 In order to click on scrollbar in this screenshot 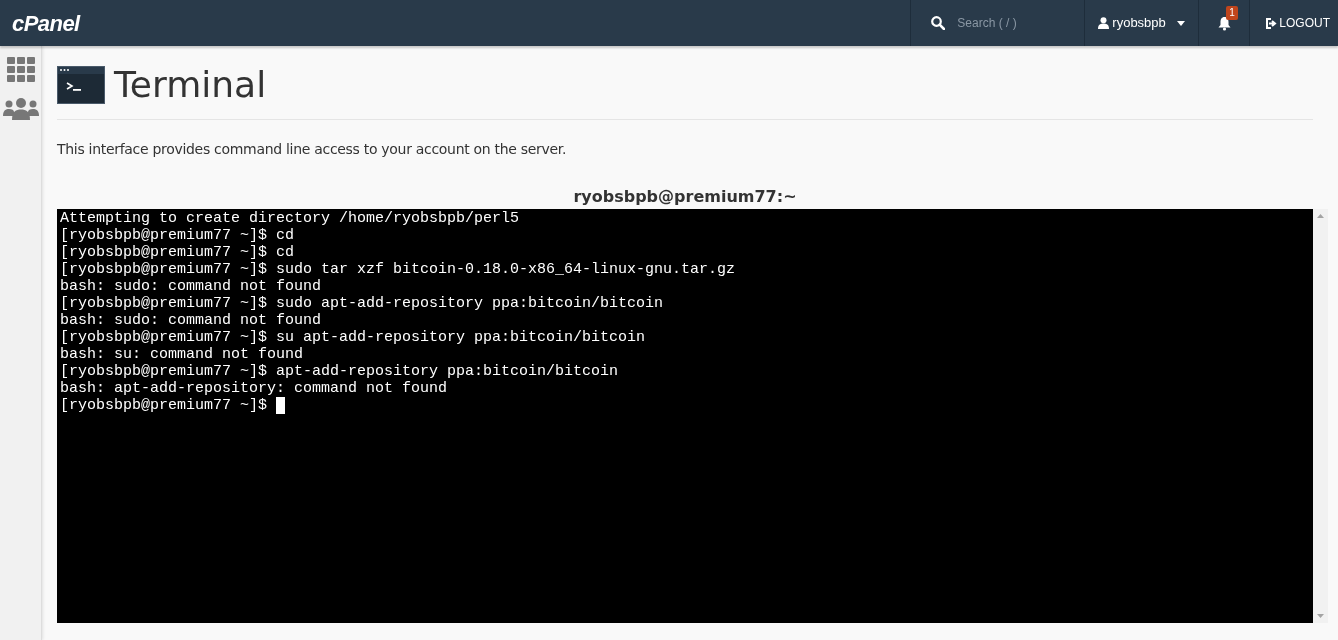, I will do `click(1320, 416)`.